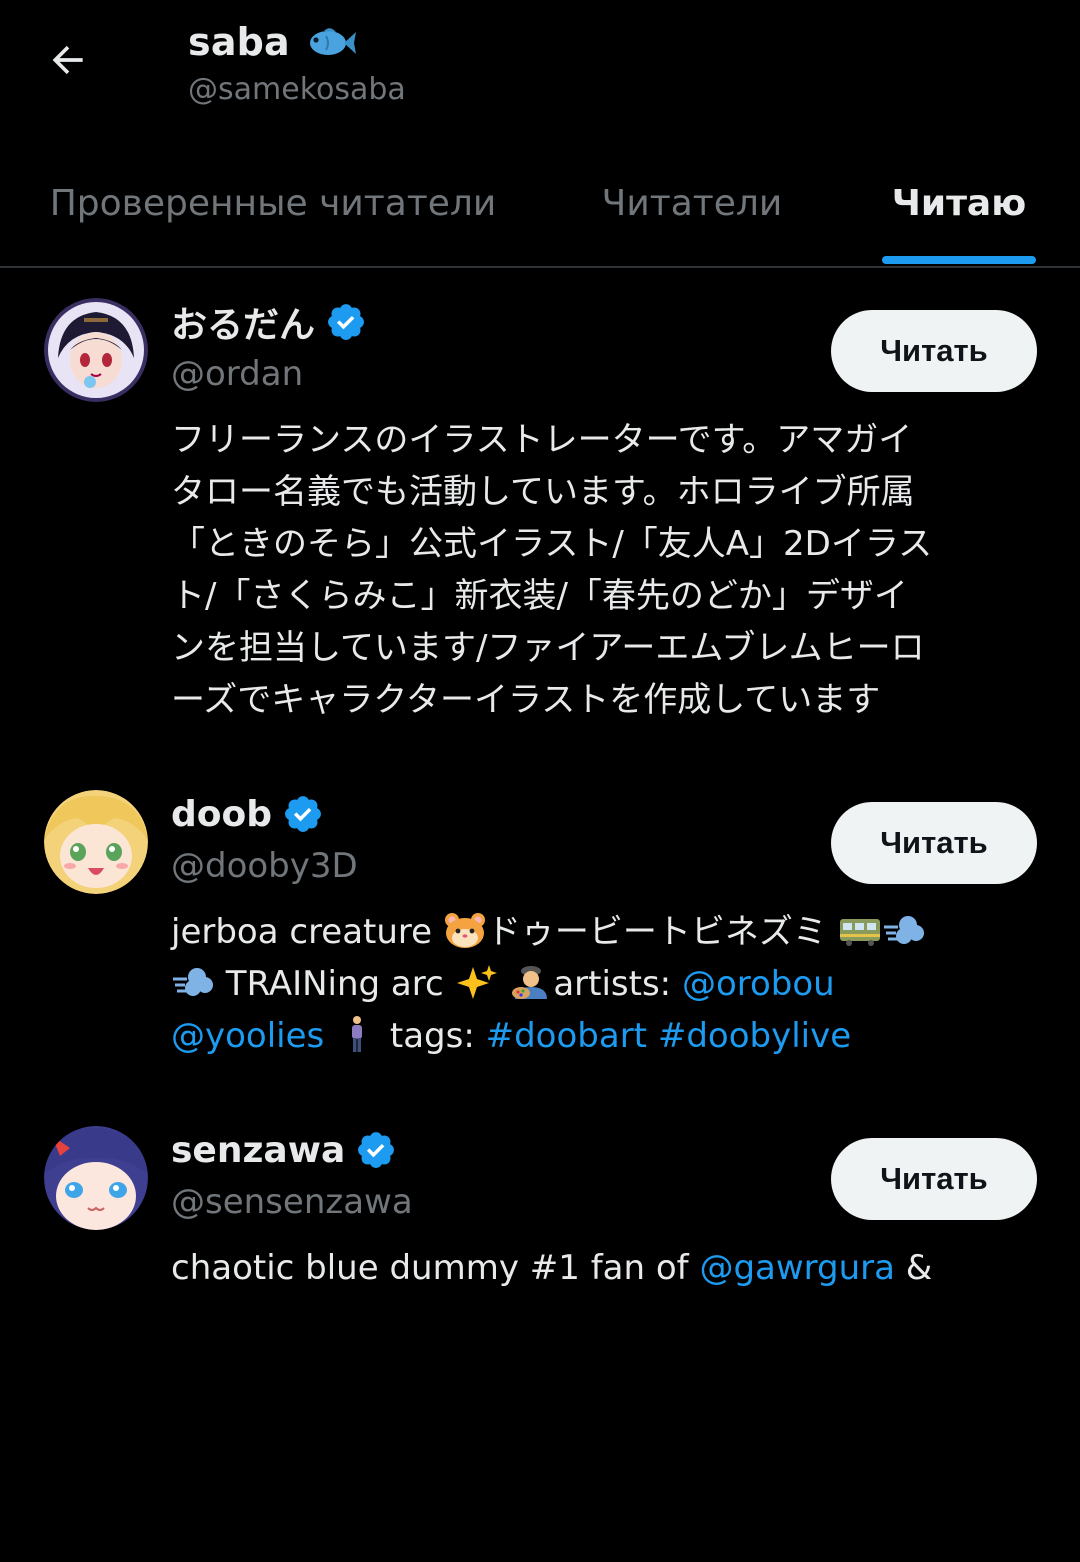 This screenshot has height=1562, width=1080. I want to click on back-button, so click(68, 60).